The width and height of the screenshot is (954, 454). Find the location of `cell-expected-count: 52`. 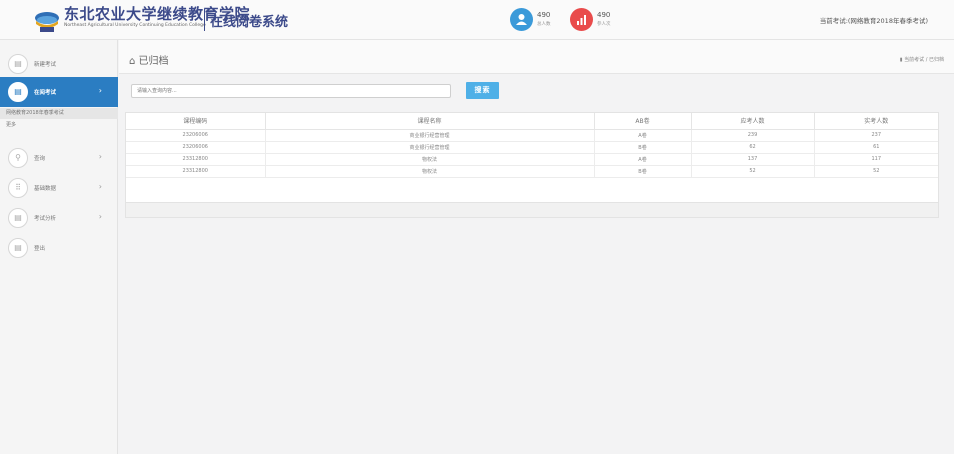

cell-expected-count: 52 is located at coordinates (753, 171).